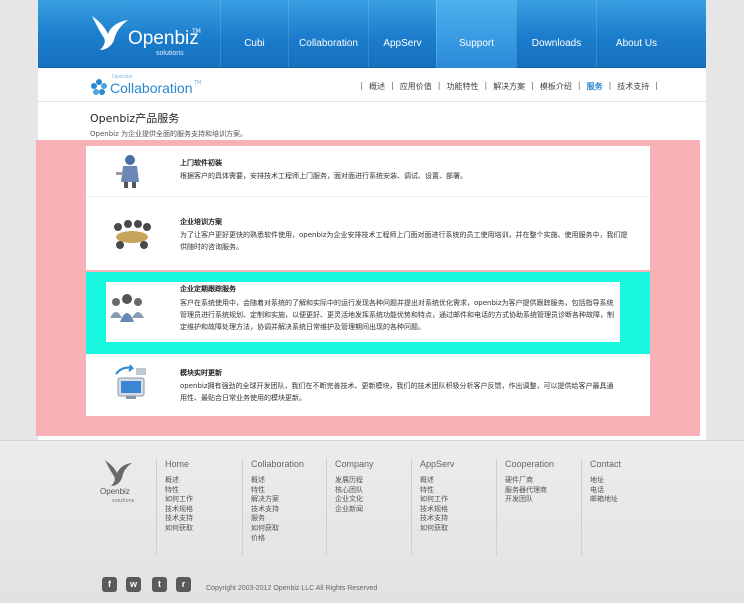 This screenshot has width=744, height=603. I want to click on subnav-overview: 概述, so click(377, 86).